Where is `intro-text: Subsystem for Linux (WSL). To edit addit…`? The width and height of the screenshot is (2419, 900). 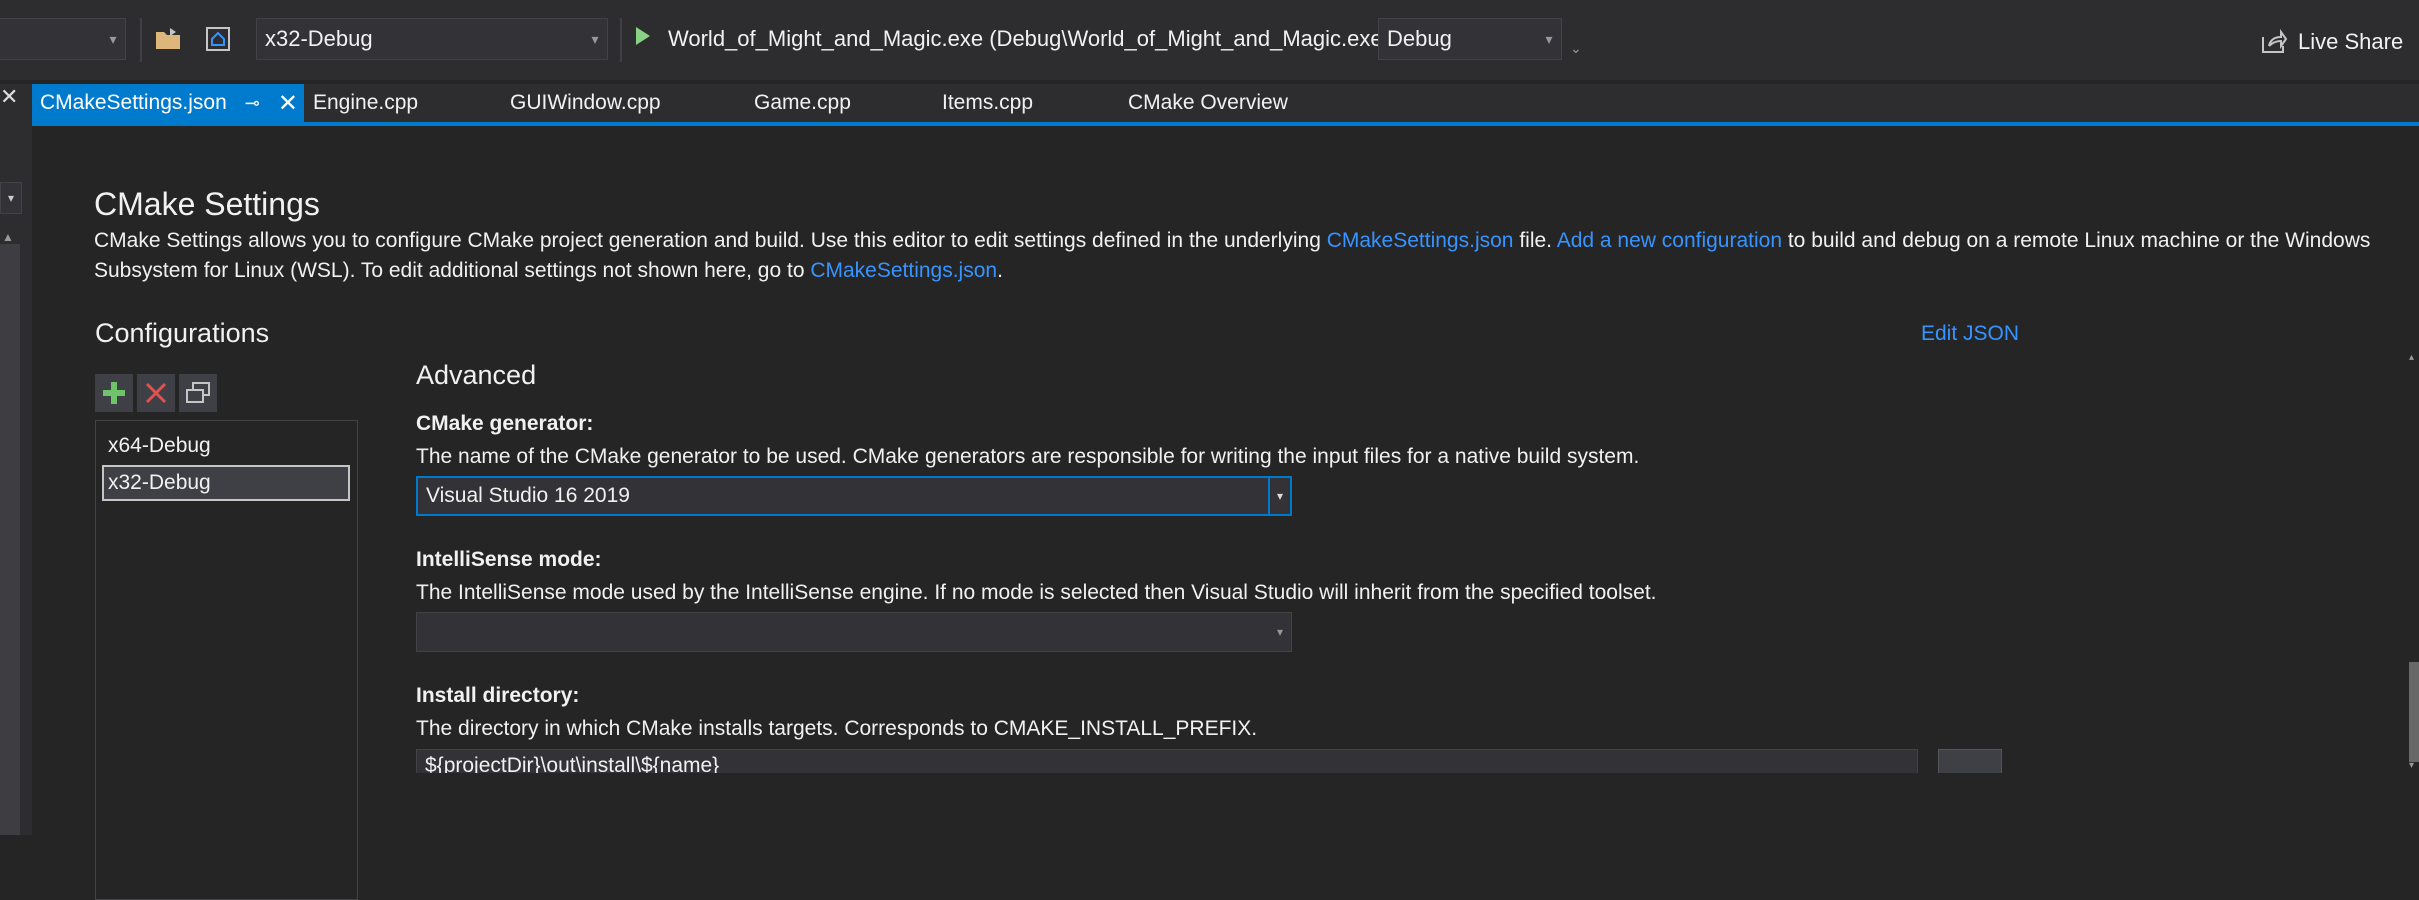 intro-text: Subsystem for Linux (WSL). To edit addit… is located at coordinates (452, 270).